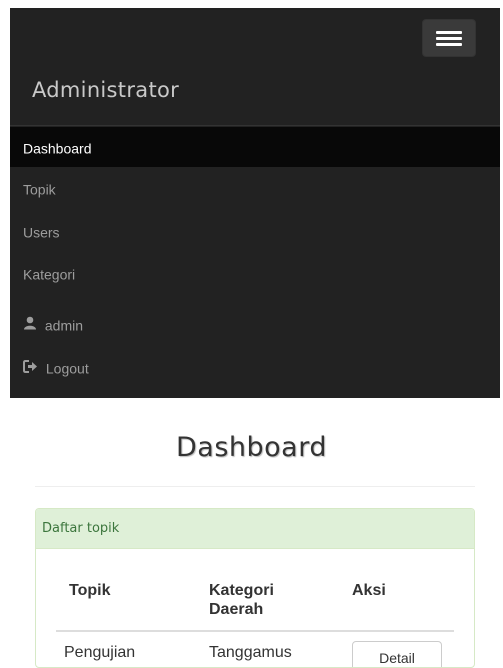  Describe the element at coordinates (57, 148) in the screenshot. I see `nav-item-label: Dashboard` at that location.